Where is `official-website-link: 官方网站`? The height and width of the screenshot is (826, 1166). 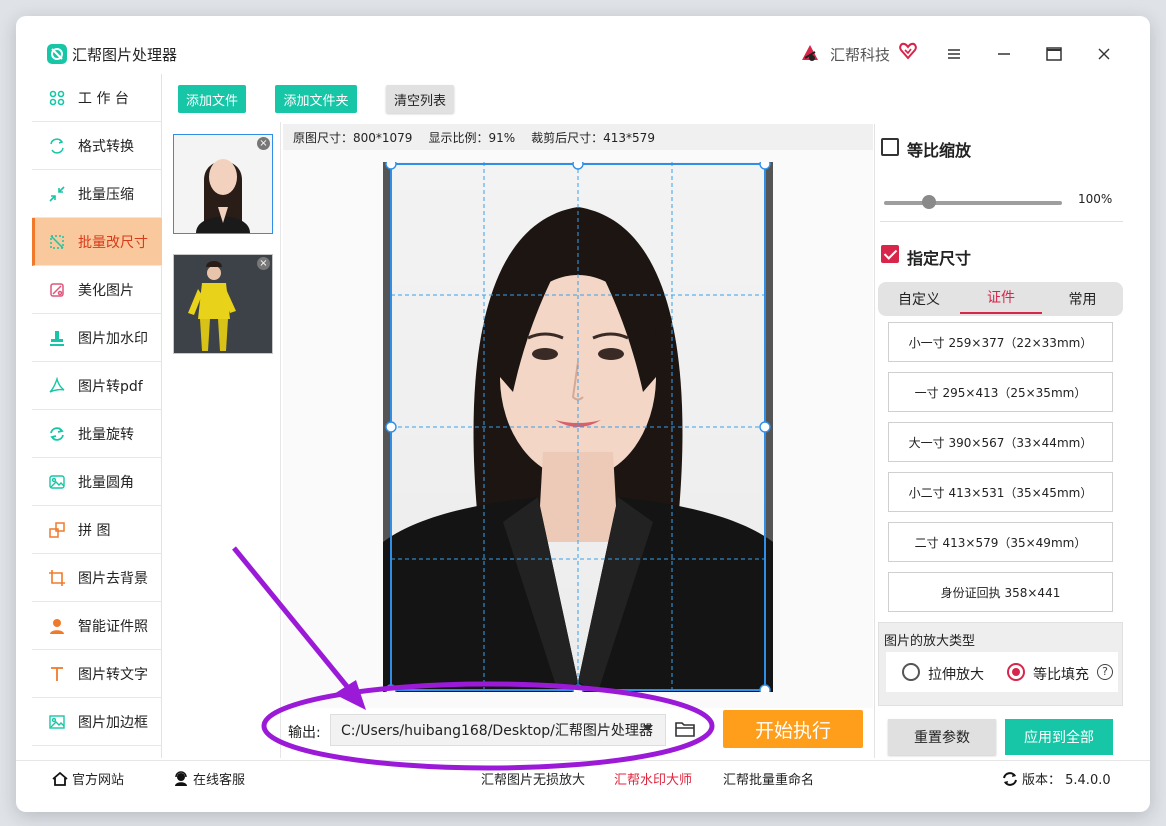 official-website-link: 官方网站 is located at coordinates (88, 778).